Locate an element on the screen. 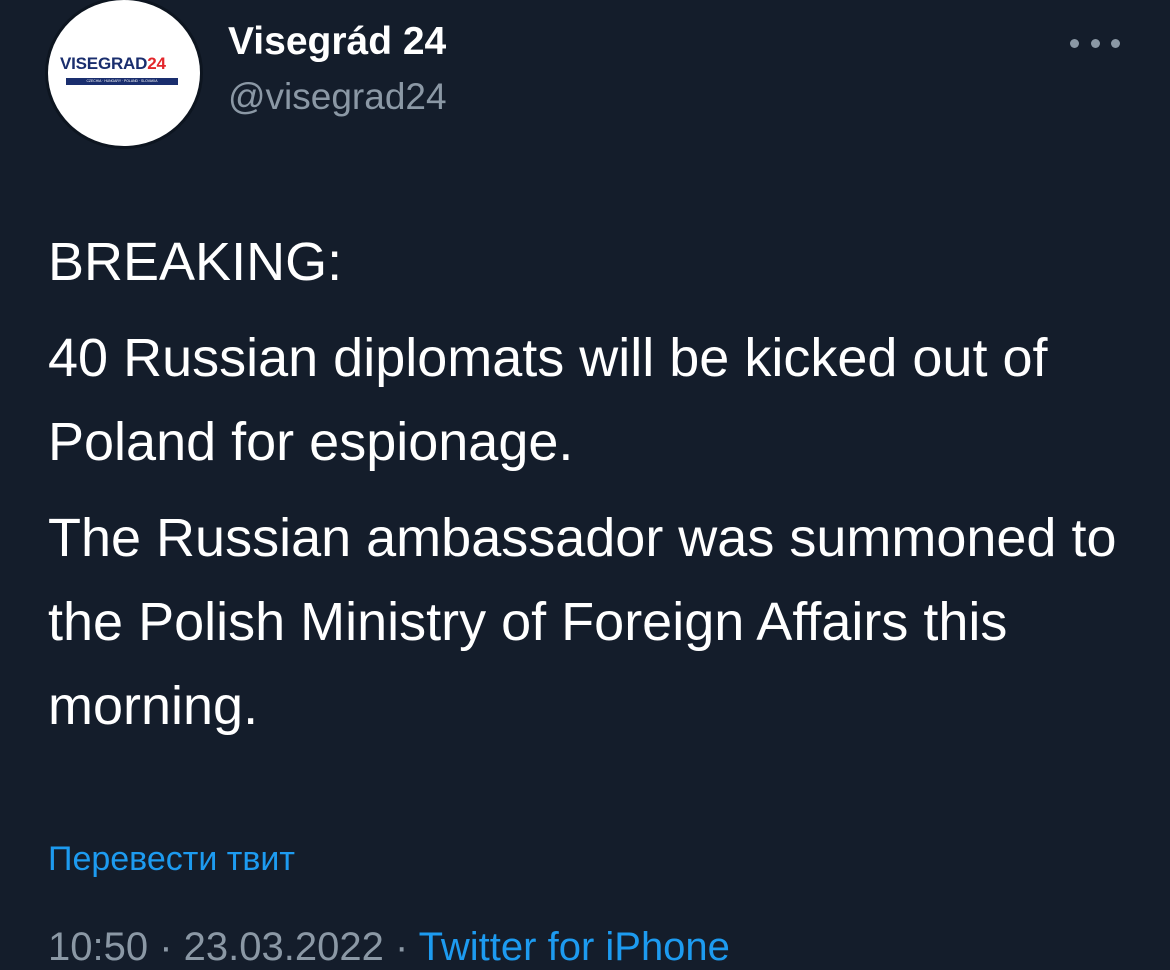 This screenshot has width=1170, height=970. tweet-source-link: Twitter for iPhone is located at coordinates (574, 947).